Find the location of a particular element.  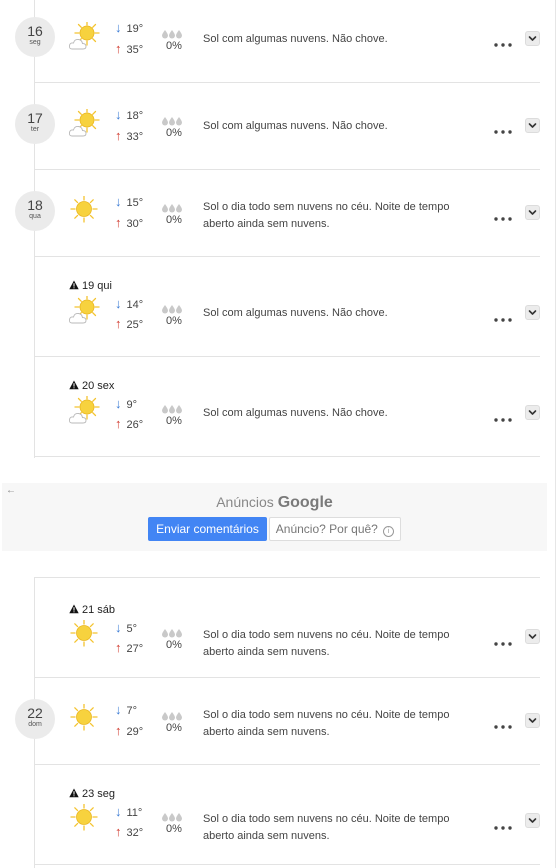

day-weekday: ter is located at coordinates (35, 129).